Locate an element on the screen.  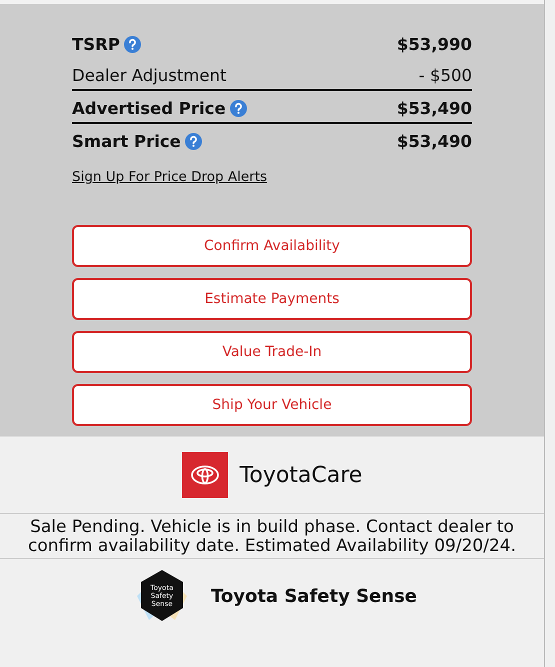
price-alert-link: Sign Up For Price Drop Alerts is located at coordinates (170, 177).